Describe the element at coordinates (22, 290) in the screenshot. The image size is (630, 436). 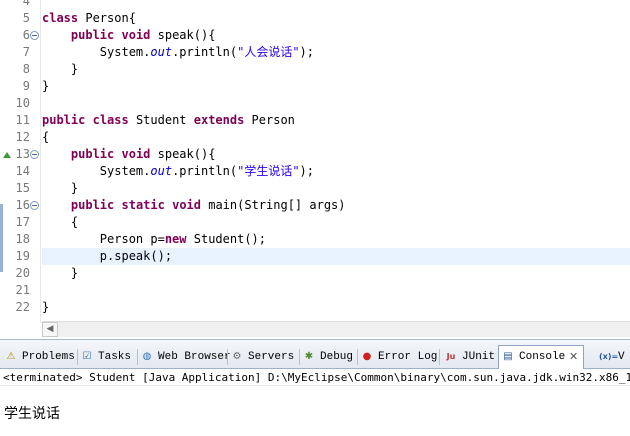
I see `line-number: 21` at that location.